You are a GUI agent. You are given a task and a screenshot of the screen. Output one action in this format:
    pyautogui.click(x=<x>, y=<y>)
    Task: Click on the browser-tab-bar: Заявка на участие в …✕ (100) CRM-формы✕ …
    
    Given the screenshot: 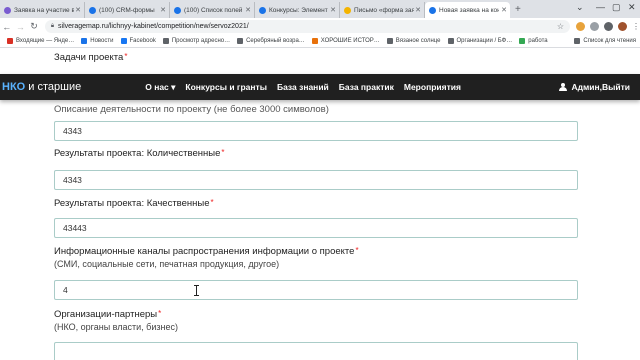 What is the action you would take?
    pyautogui.click(x=320, y=9)
    